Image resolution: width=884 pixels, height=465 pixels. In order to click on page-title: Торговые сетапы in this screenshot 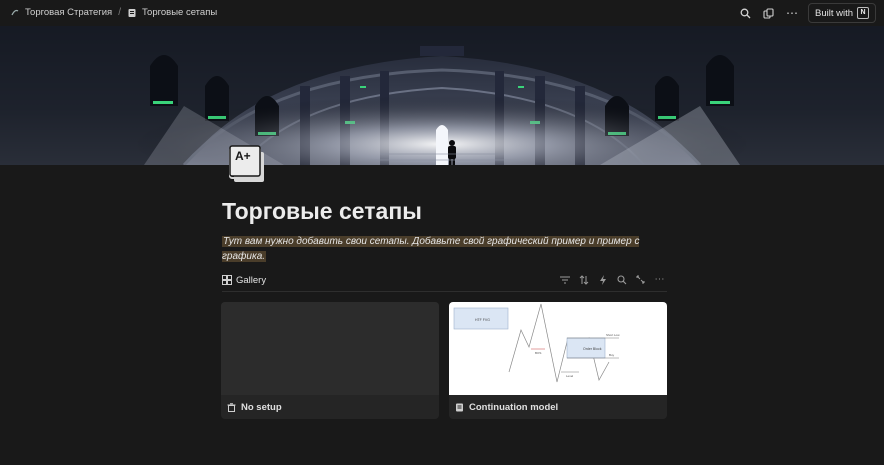, I will do `click(322, 211)`.